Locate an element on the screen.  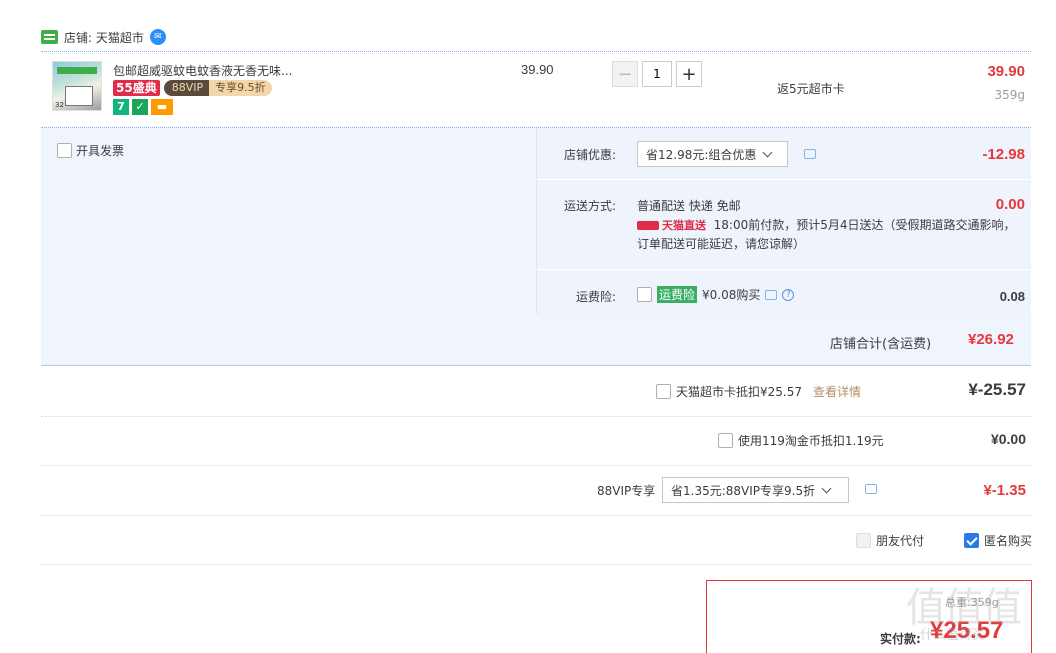
discount-select: 省12.98元:组合优惠 is located at coordinates (712, 154).